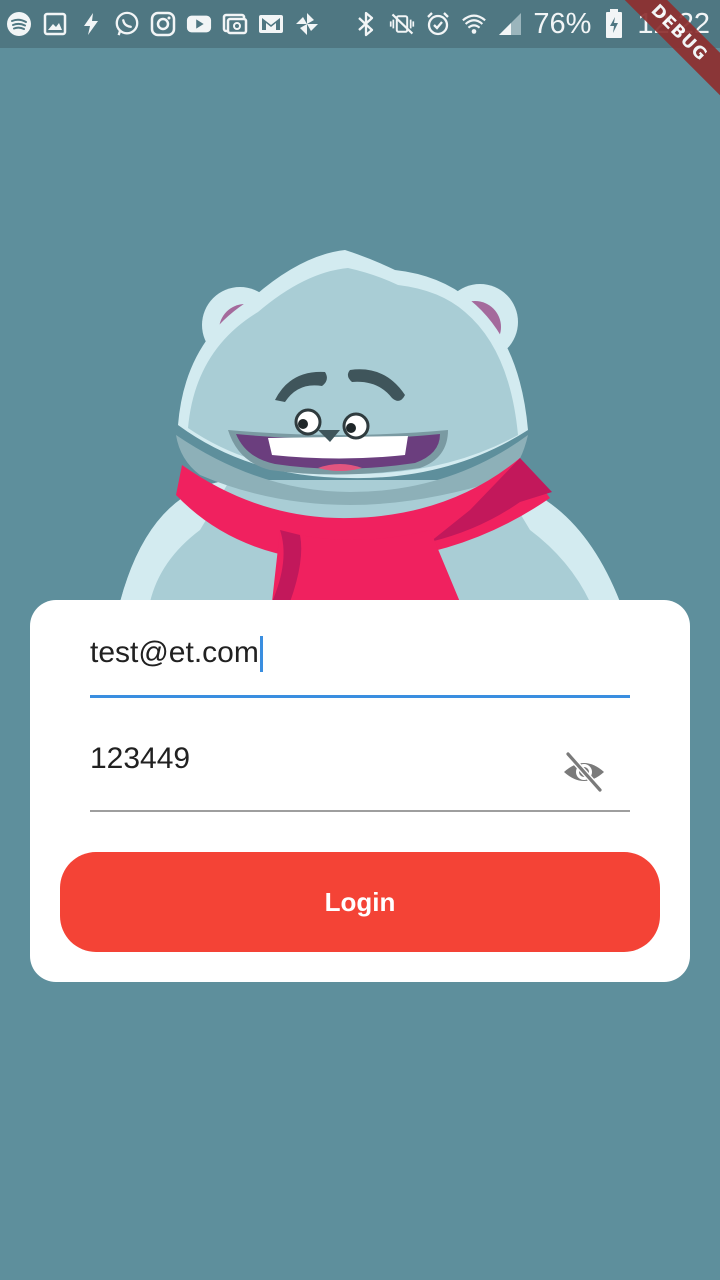 The width and height of the screenshot is (720, 1280). Describe the element at coordinates (271, 24) in the screenshot. I see `gmail-icon` at that location.